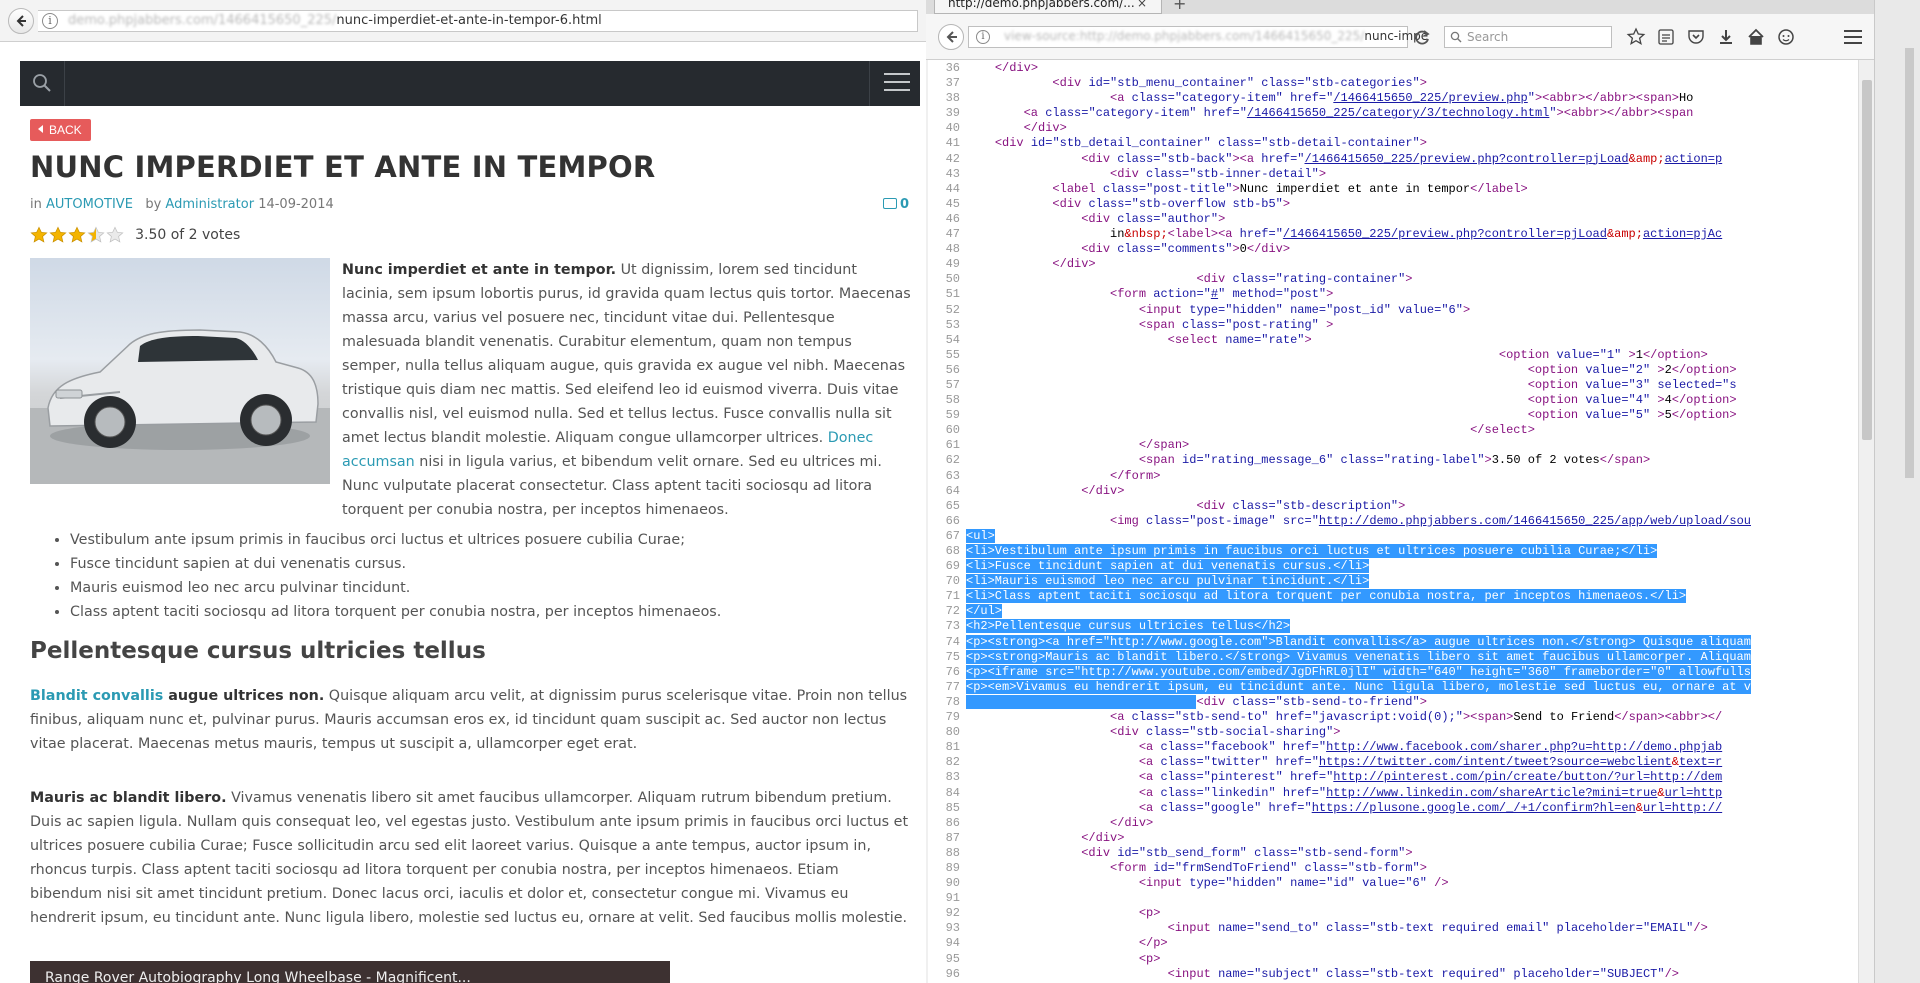  I want to click on source-line: 61 </span>, so click(1339, 445).